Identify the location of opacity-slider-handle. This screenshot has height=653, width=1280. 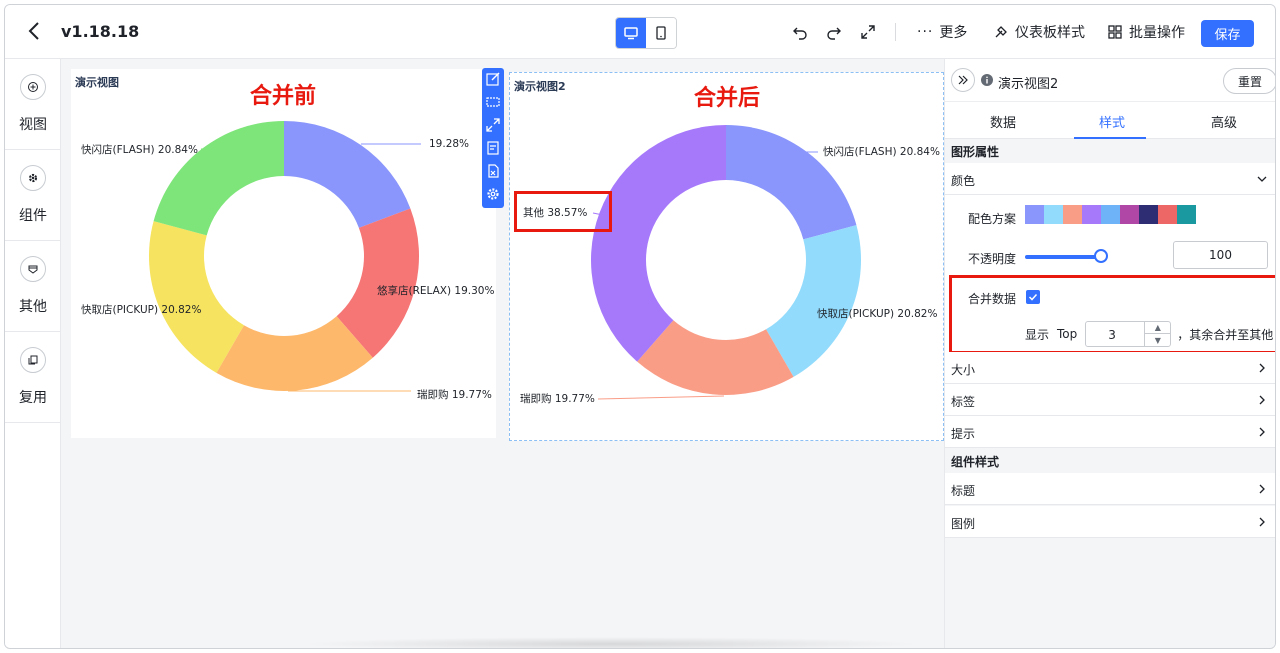
(1101, 256).